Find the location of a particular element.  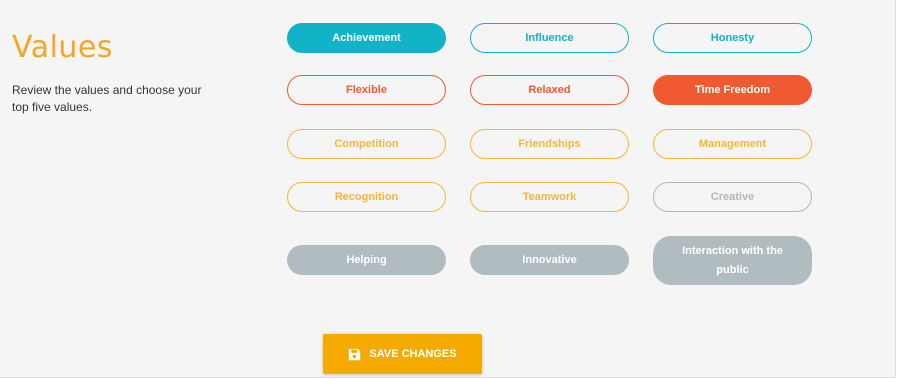

value-pill-creative: Creative is located at coordinates (732, 197).